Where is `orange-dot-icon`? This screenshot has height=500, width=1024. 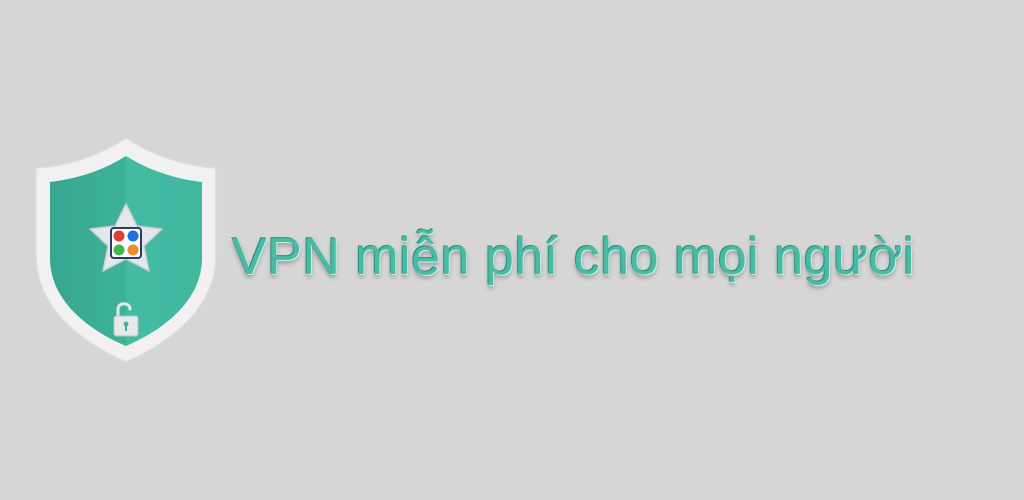 orange-dot-icon is located at coordinates (133, 250).